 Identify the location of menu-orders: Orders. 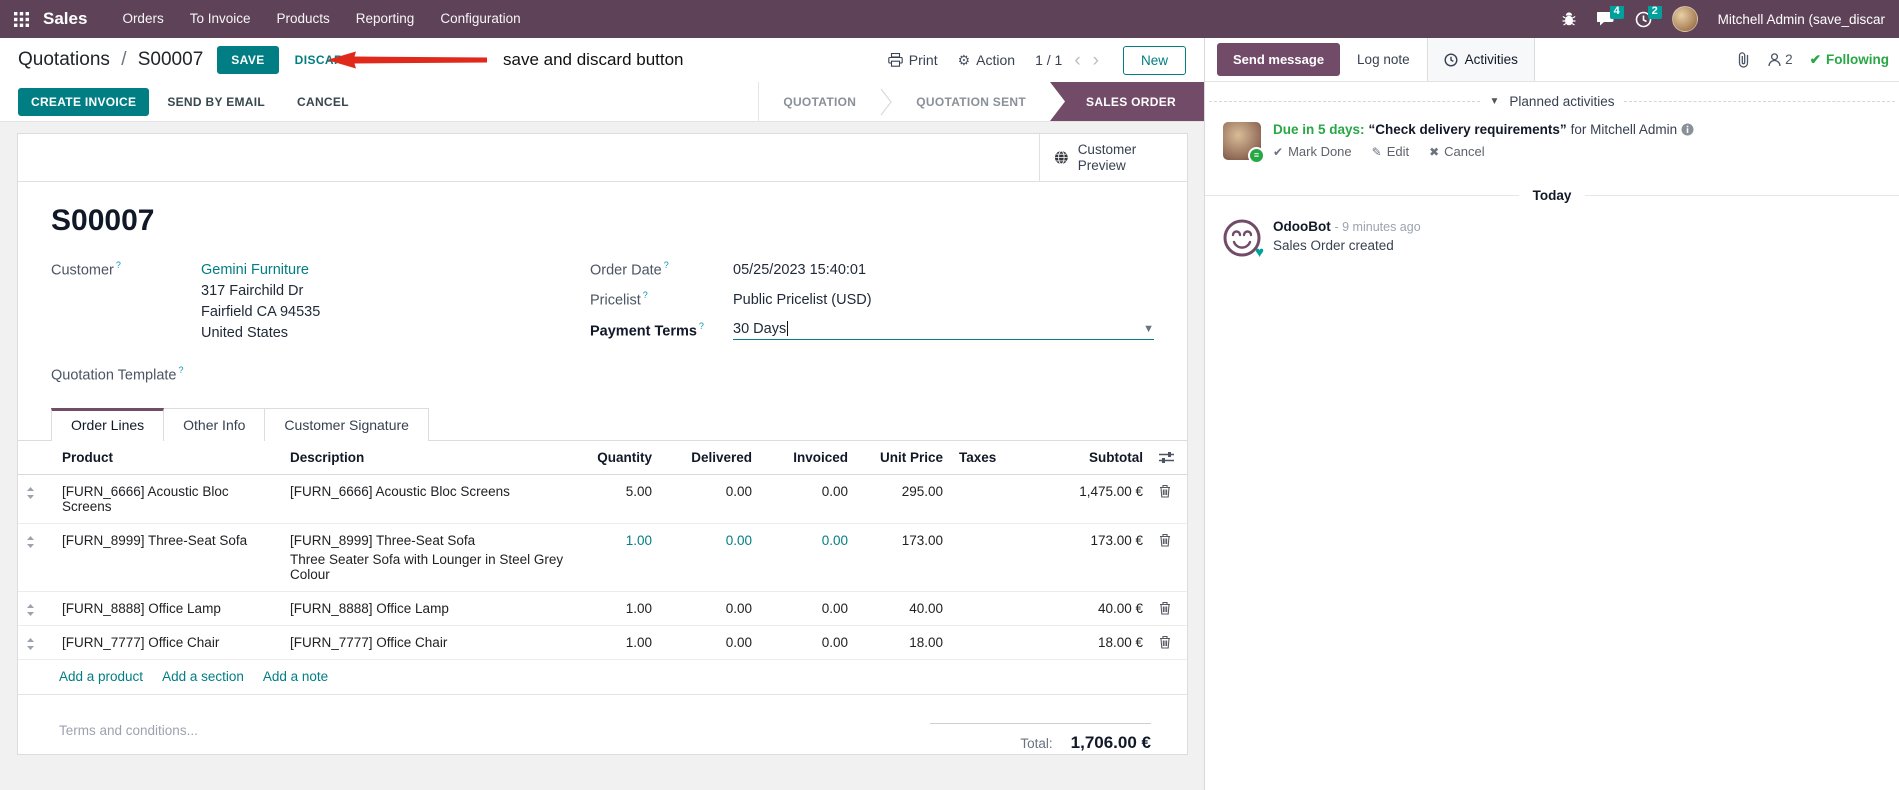
(142, 19).